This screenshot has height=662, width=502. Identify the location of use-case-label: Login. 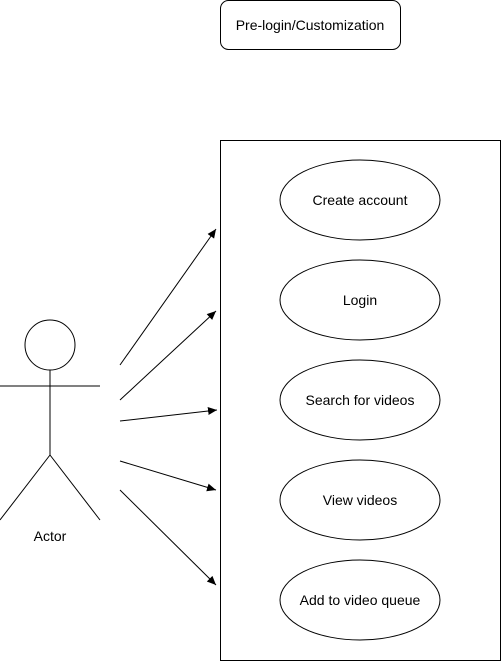
(360, 300).